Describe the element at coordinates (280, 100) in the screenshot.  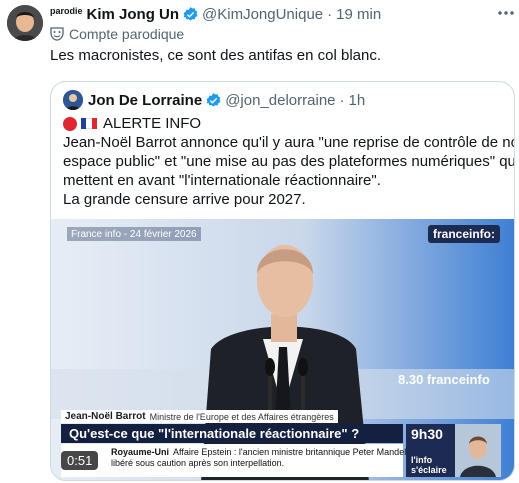
I see `quoted-author-handle: @jon_delorraine` at that location.